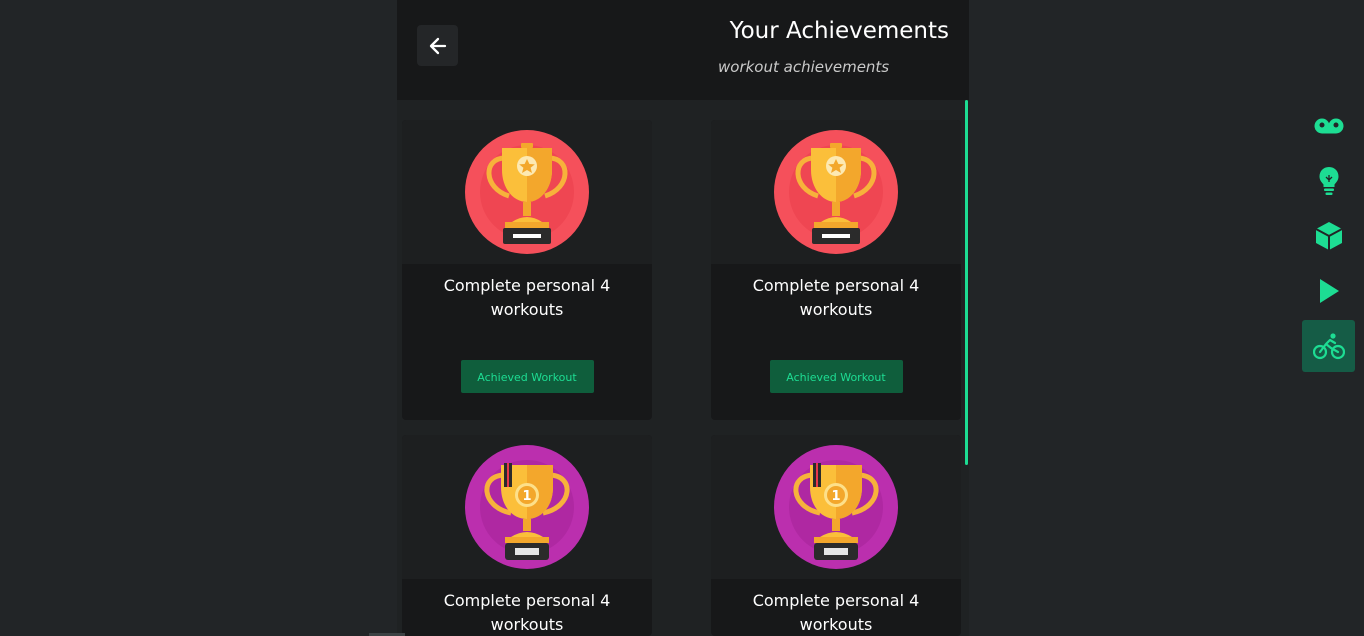 This screenshot has height=636, width=1364. I want to click on arrow-left-icon, so click(437, 45).